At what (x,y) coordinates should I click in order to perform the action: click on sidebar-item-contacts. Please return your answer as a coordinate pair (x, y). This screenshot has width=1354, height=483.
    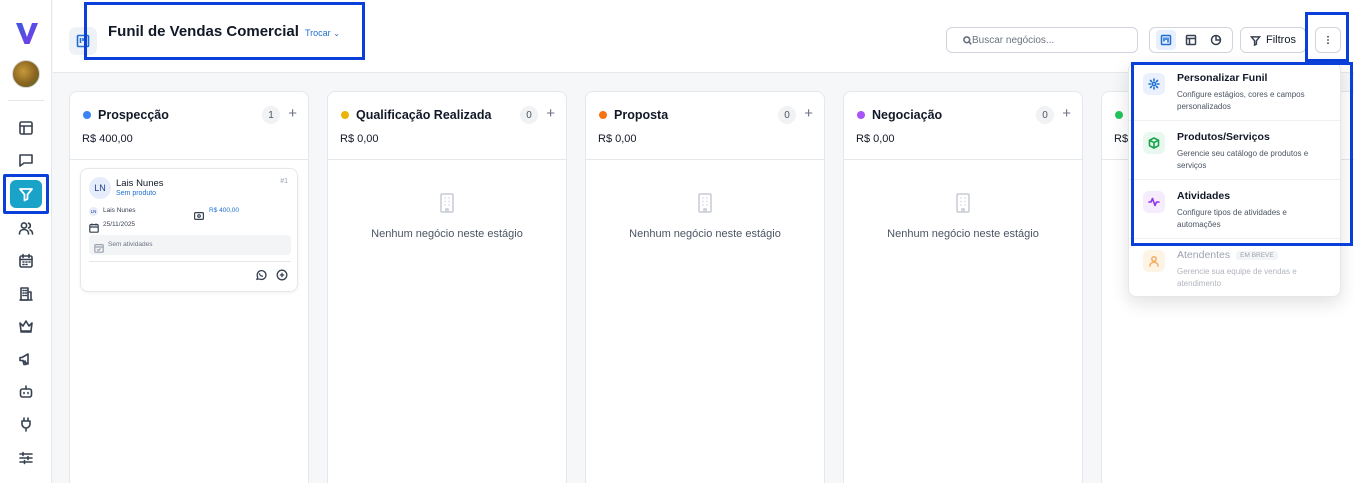
    Looking at the image, I should click on (26, 228).